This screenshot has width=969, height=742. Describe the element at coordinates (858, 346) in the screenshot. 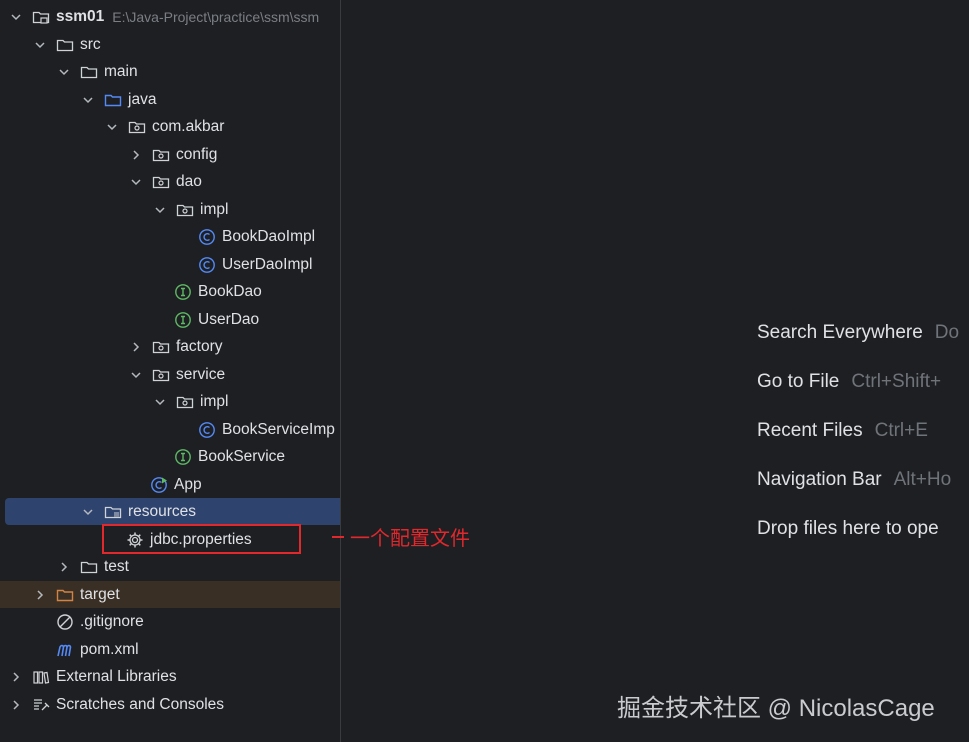

I see `search-everywhere-hint: Search Everywhere Do` at that location.